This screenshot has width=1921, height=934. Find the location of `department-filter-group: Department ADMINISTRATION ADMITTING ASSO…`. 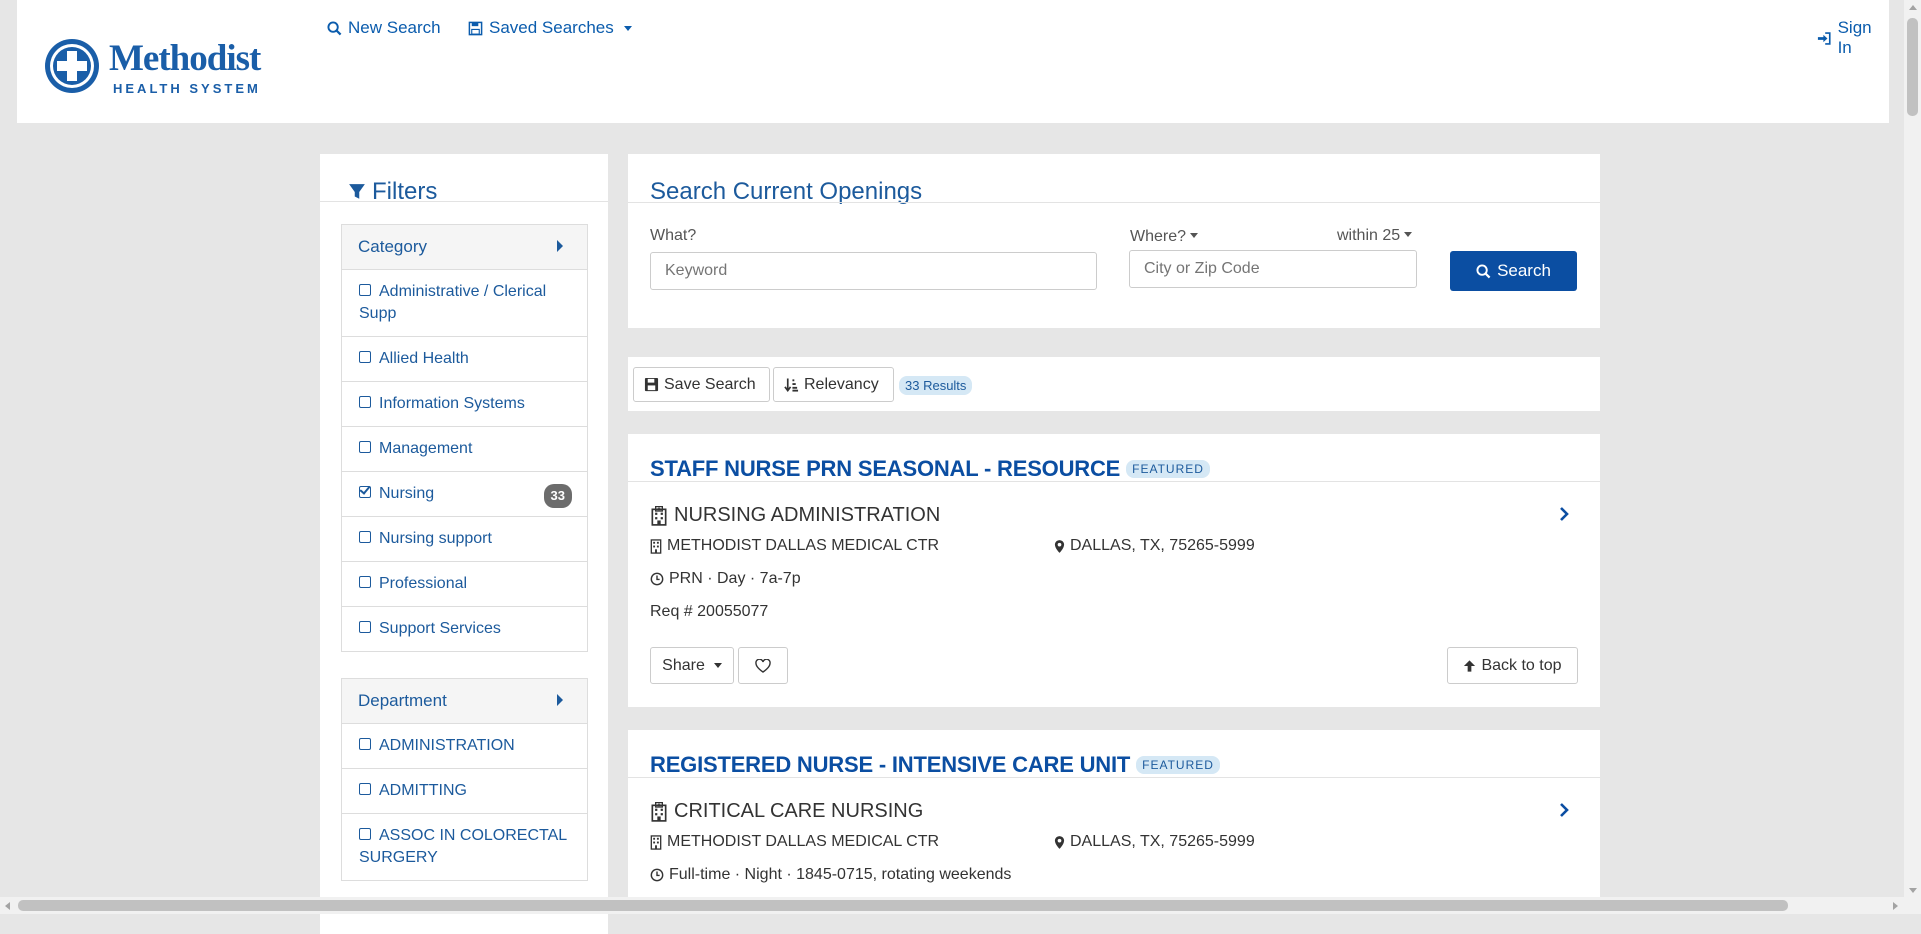

department-filter-group: Department ADMINISTRATION ADMITTING ASSO… is located at coordinates (464, 779).